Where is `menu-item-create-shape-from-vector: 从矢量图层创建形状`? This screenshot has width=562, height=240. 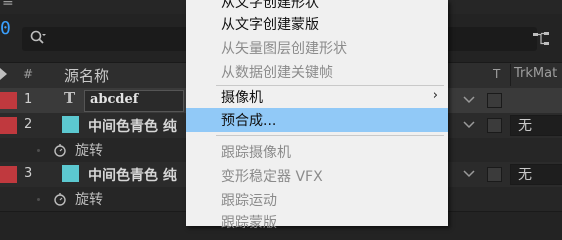 menu-item-create-shape-from-vector: 从矢量图层创建形状 is located at coordinates (317, 48).